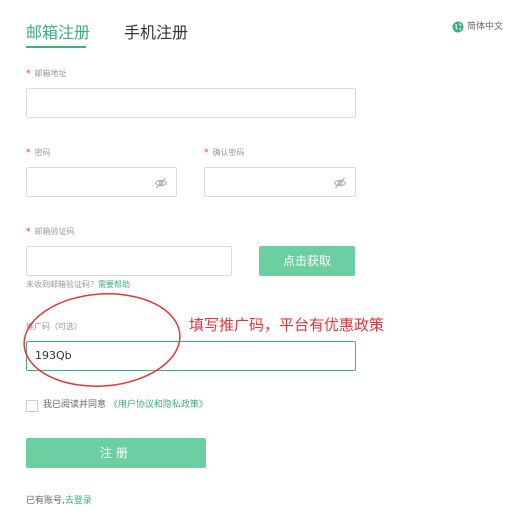 This screenshot has width=524, height=530. I want to click on active-tab-underline, so click(56, 47).